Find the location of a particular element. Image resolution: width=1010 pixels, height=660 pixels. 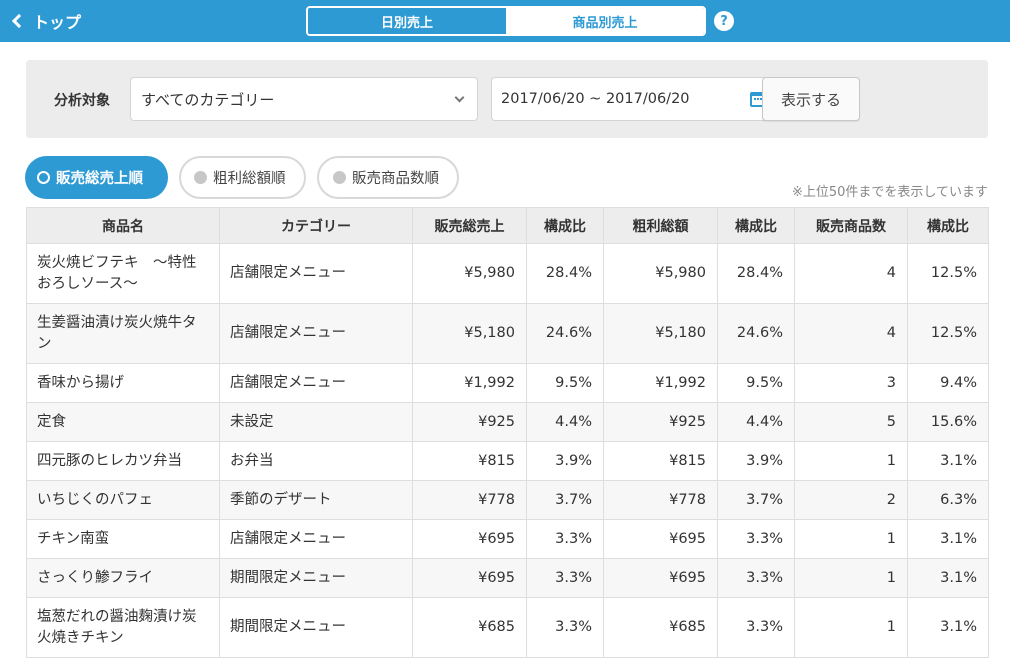

sort-by-quantity-label: 販売商品数順 is located at coordinates (395, 179).